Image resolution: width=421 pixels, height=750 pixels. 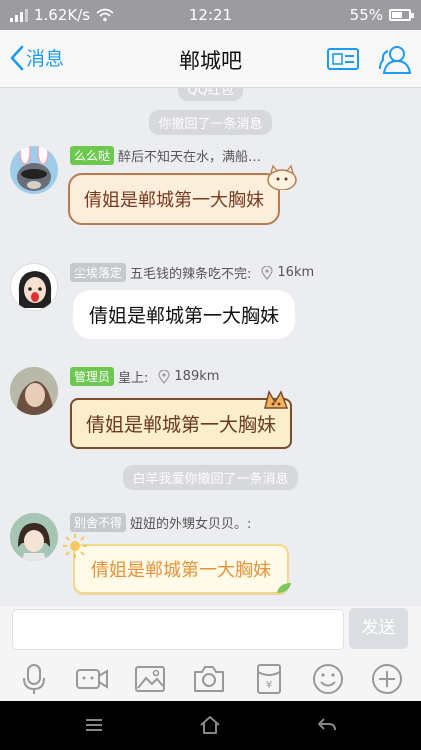 I want to click on anime-girl-avatar-icon, so click(x=34, y=537).